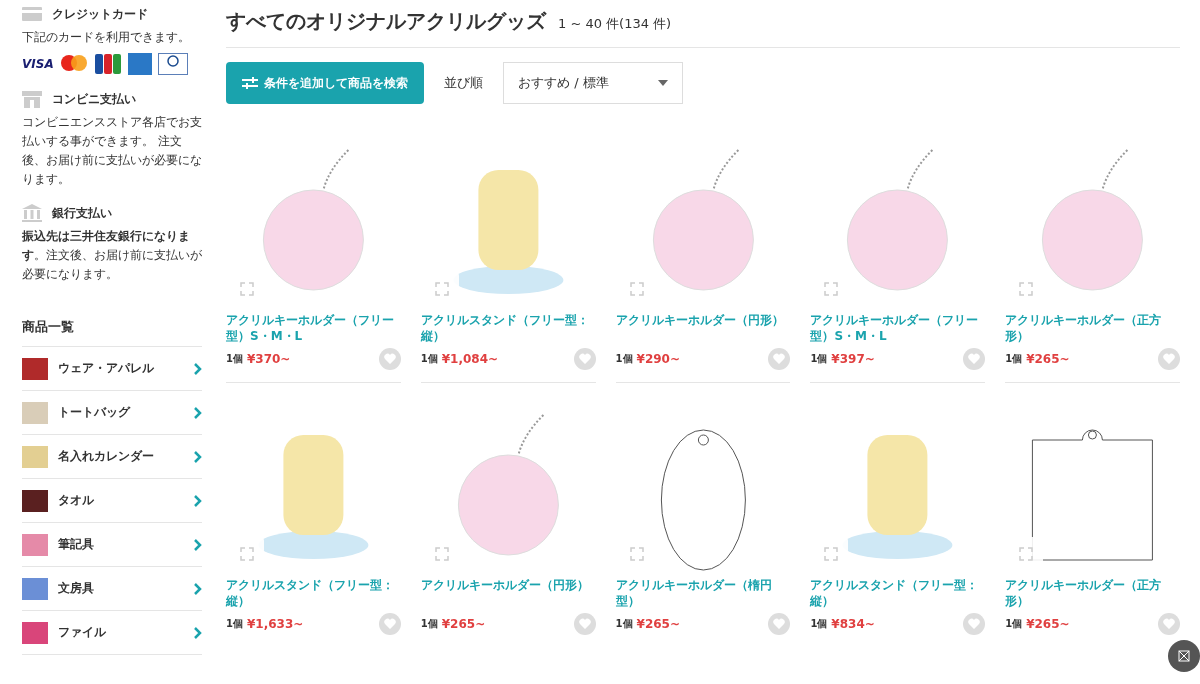 This screenshot has width=1200, height=684. What do you see at coordinates (112, 589) in the screenshot?
I see `category-item: 文房具` at bounding box center [112, 589].